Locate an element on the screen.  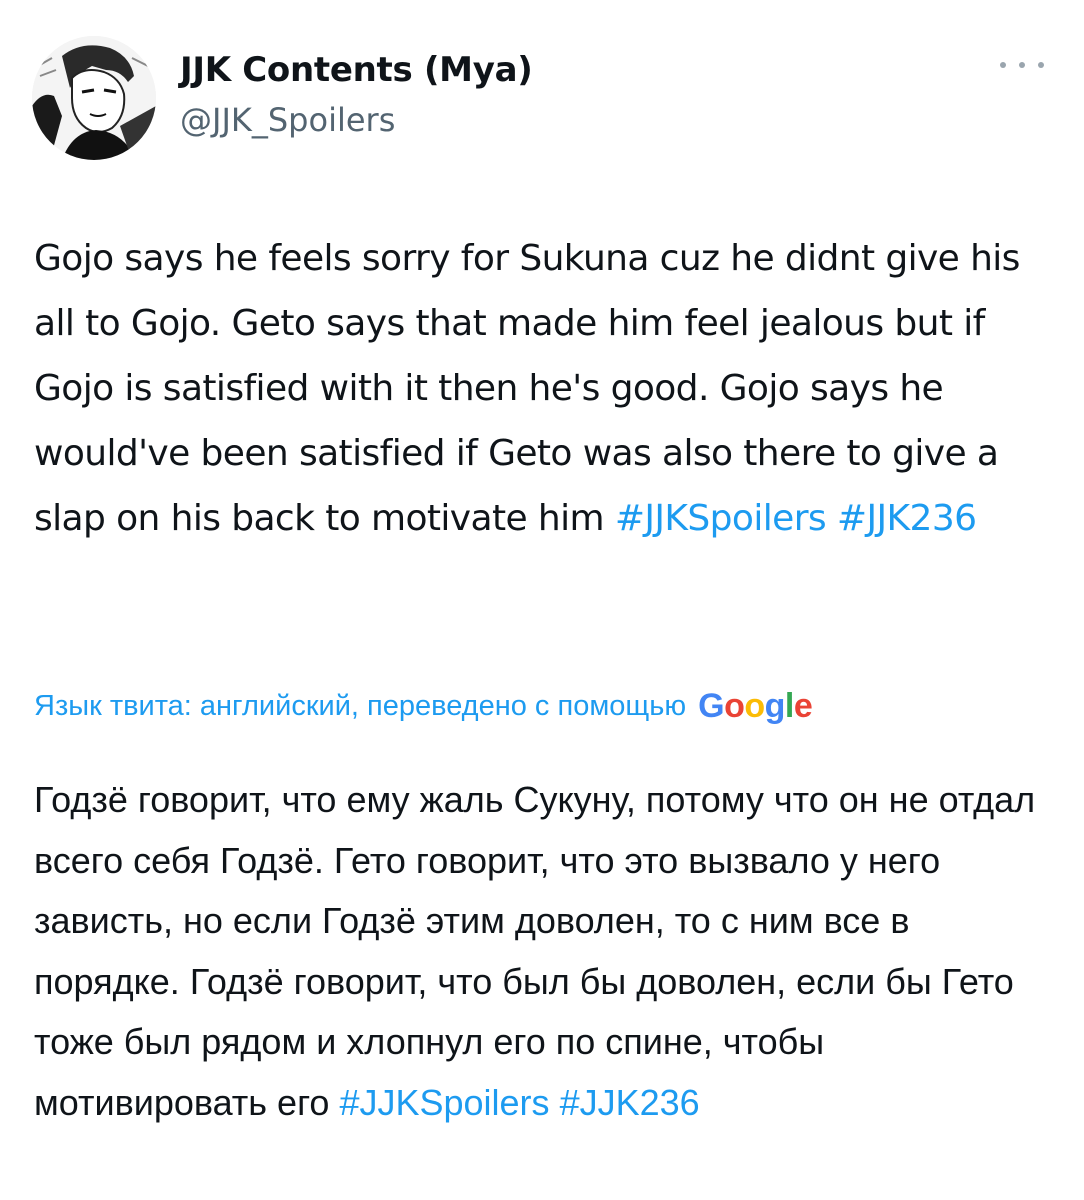
avatar is located at coordinates (94, 98).